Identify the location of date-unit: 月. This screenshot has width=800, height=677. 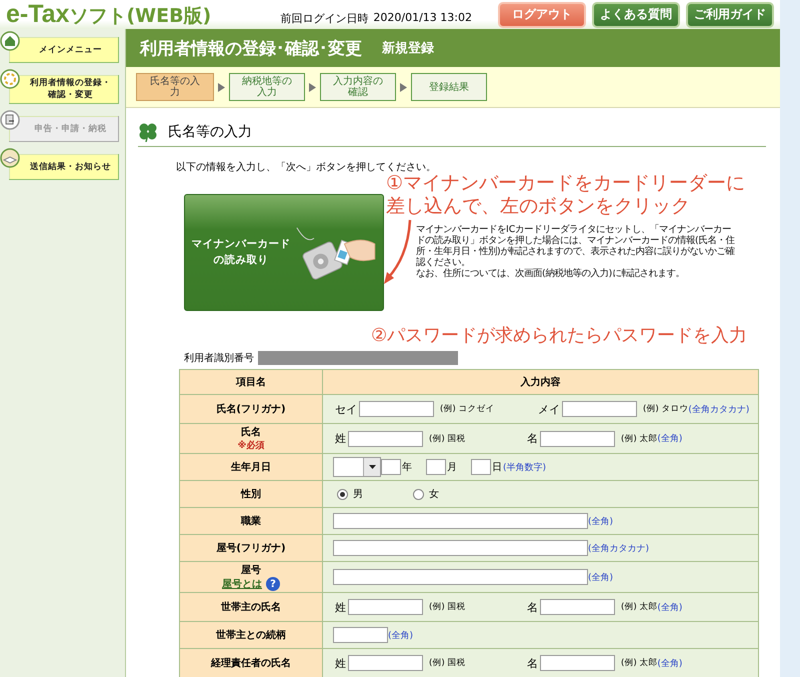
(452, 467).